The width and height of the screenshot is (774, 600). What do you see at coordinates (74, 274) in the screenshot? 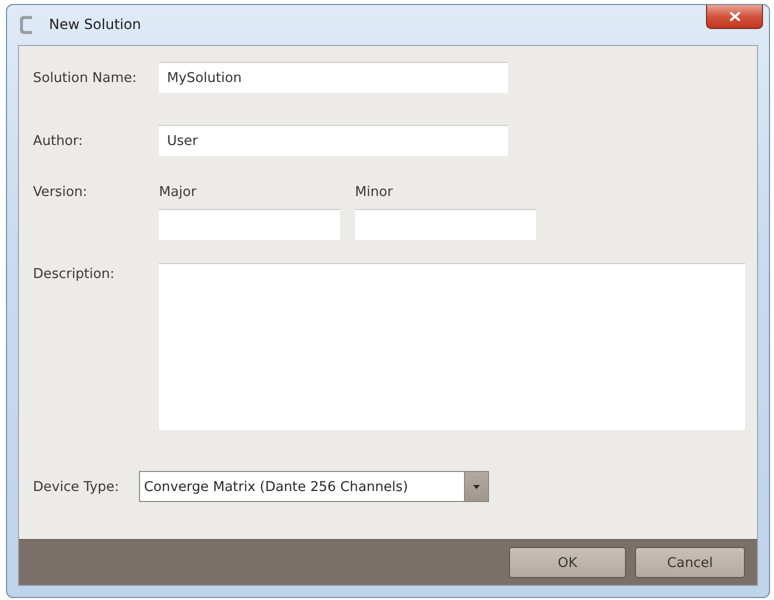
I see `field-label: Description:` at bounding box center [74, 274].